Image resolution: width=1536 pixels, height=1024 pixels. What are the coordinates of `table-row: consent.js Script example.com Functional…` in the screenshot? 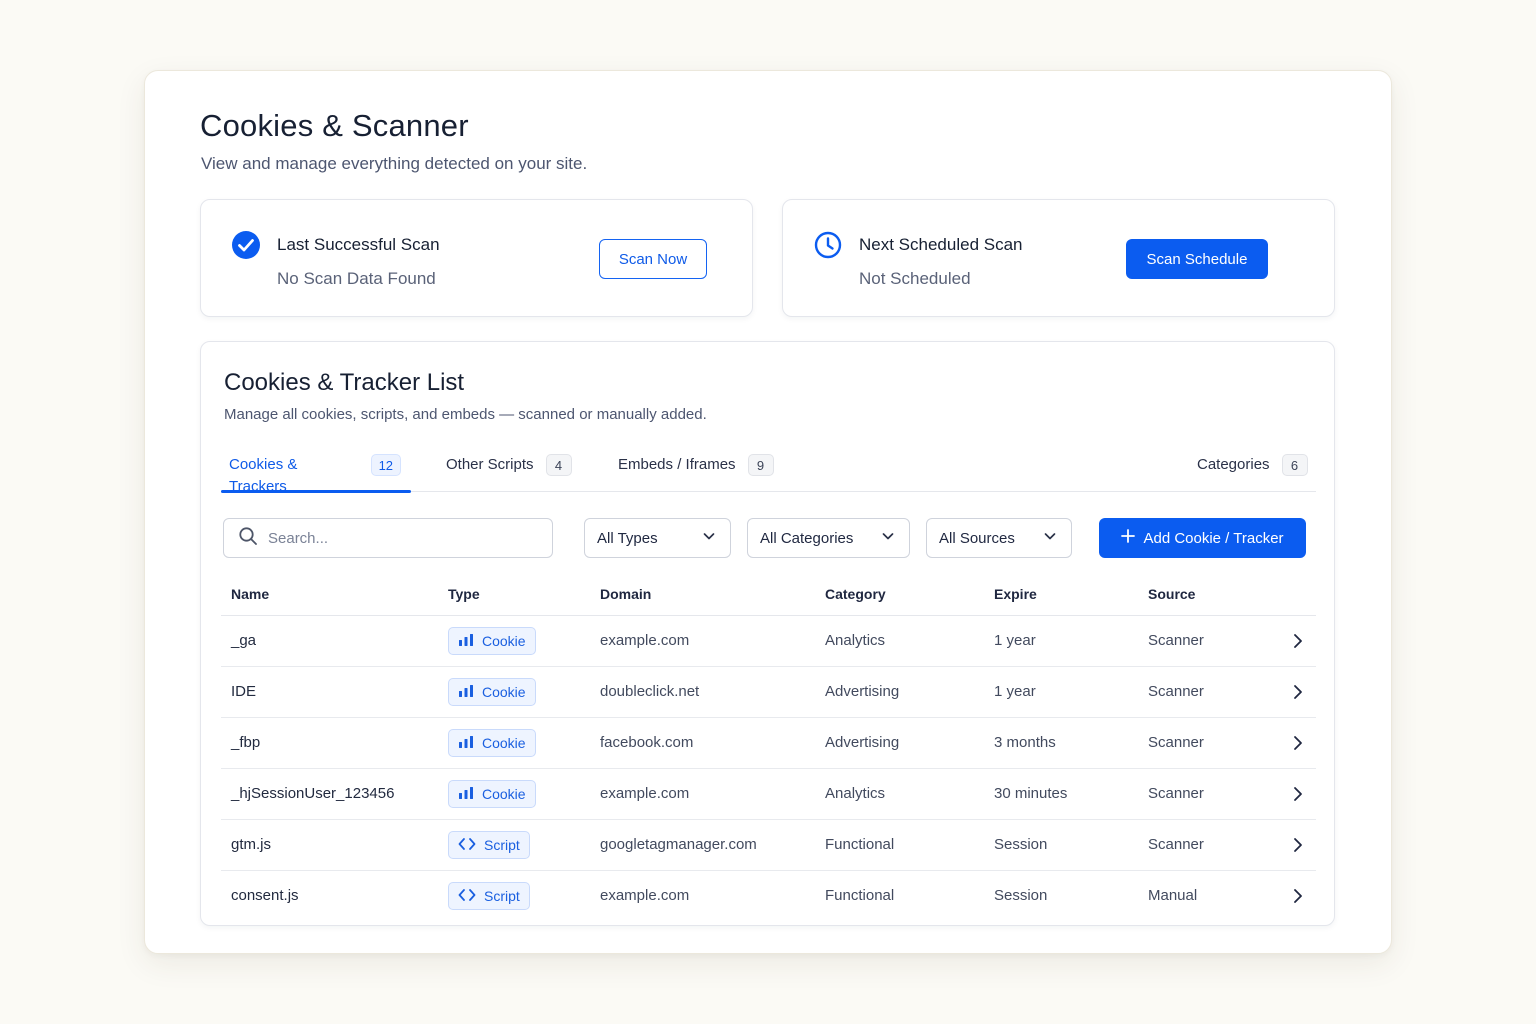 It's located at (768, 896).